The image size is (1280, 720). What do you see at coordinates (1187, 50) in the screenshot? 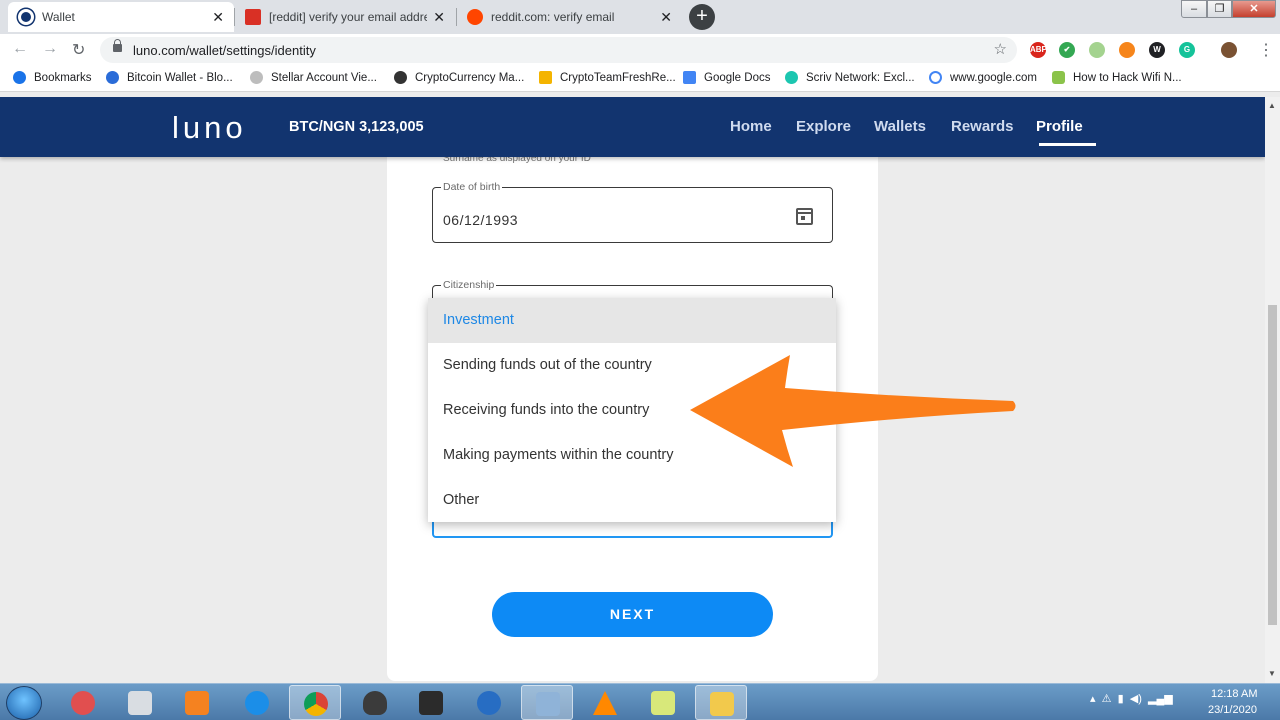
I see `grammarly-icon: G` at bounding box center [1187, 50].